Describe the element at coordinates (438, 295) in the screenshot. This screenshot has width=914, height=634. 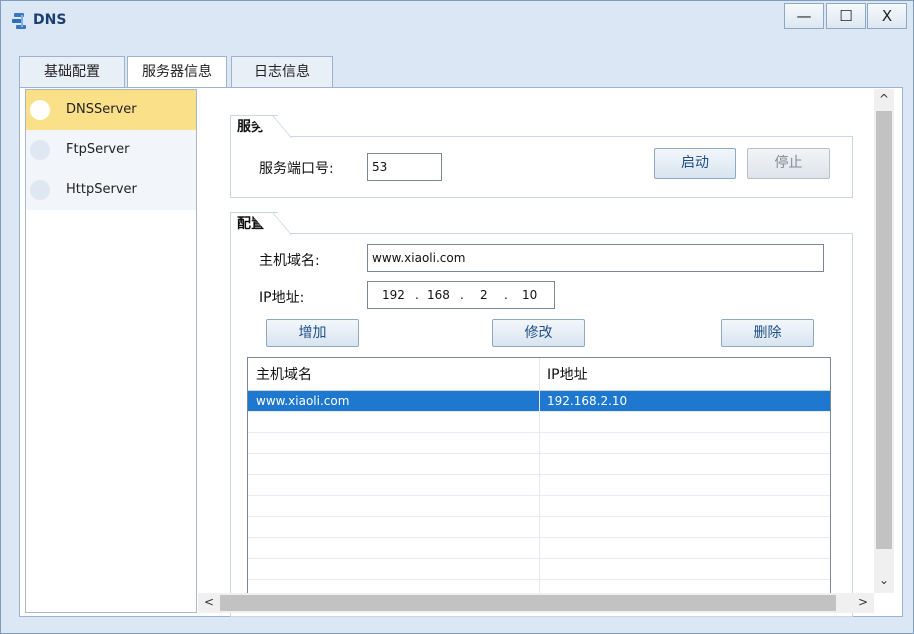
I see `ip-octet-2: 168` at that location.